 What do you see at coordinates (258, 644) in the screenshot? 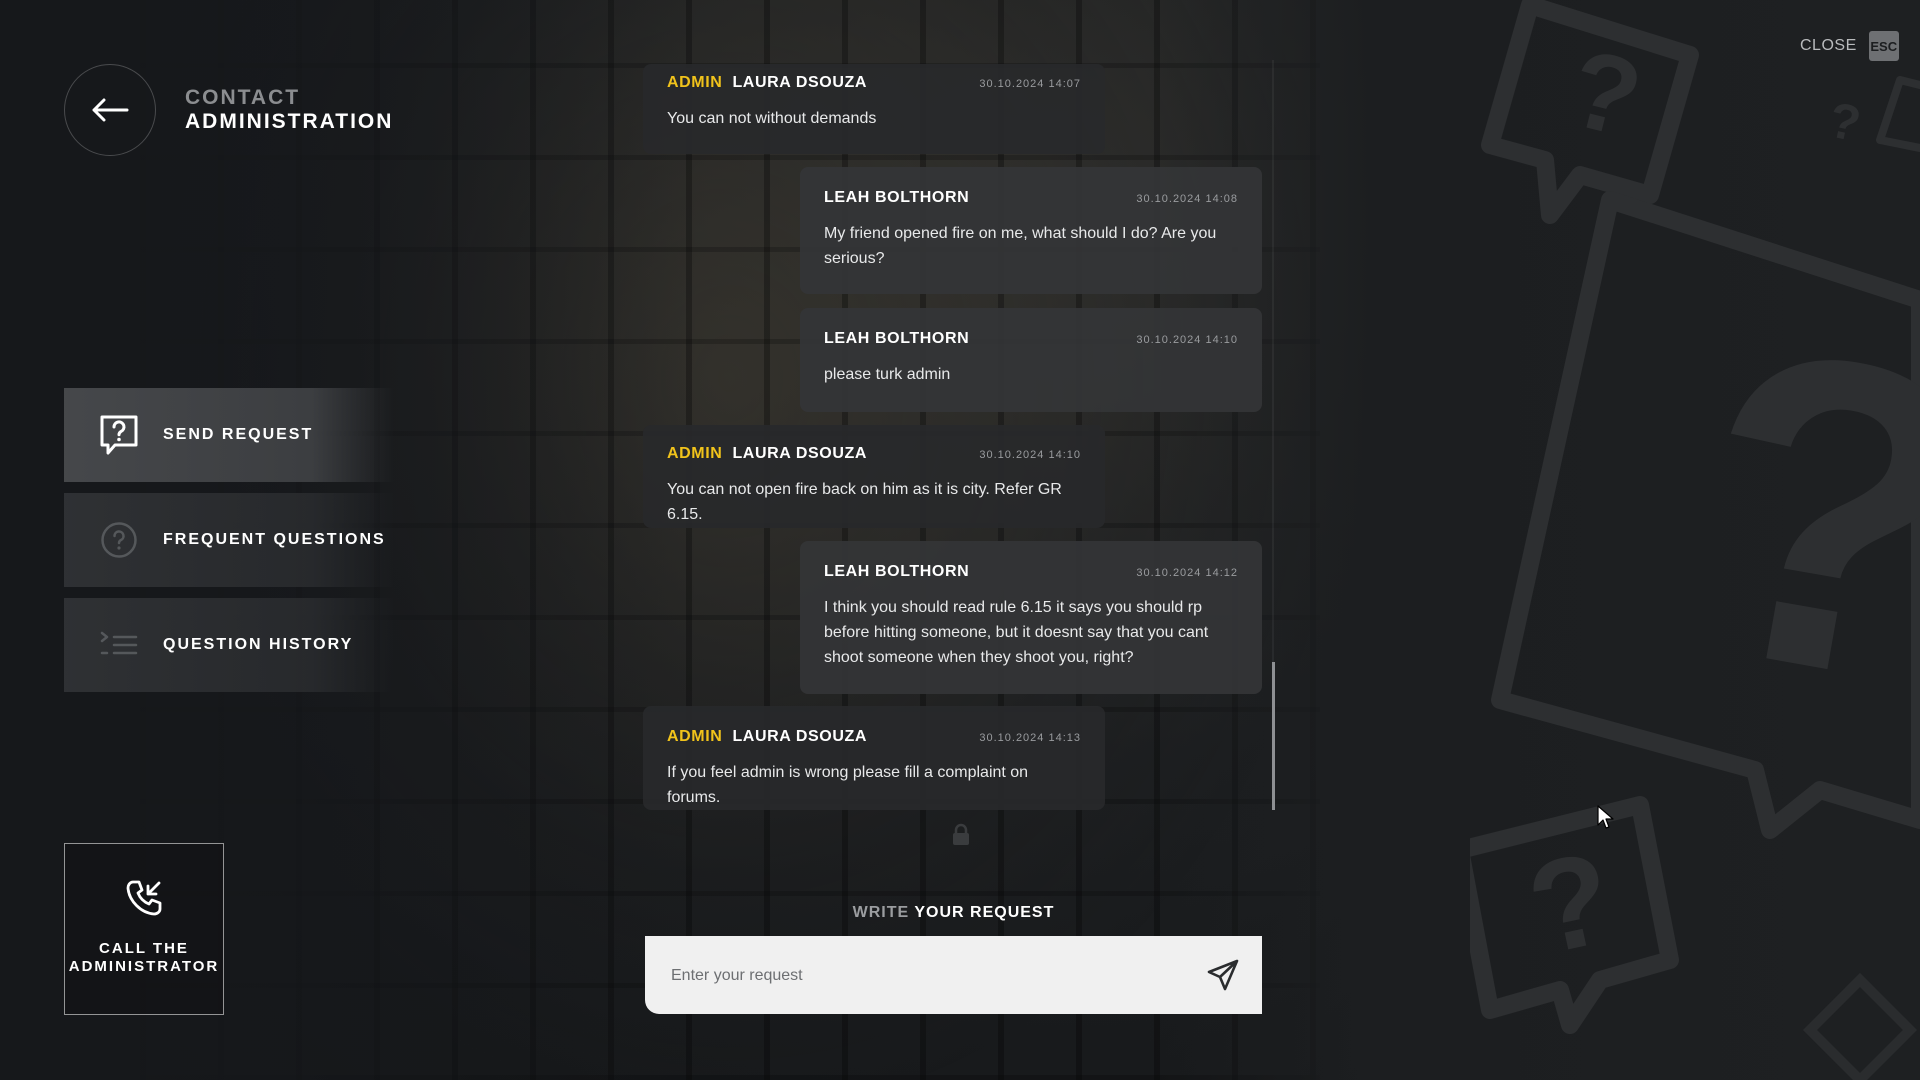
I see `menu-item-label: QUESTION HISTORY` at bounding box center [258, 644].